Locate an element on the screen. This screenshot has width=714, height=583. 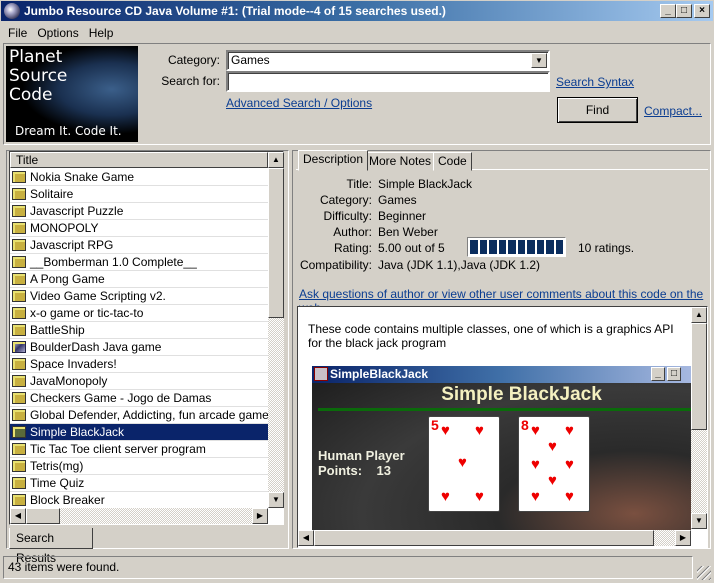
desc-scroll-up-button: ▲ is located at coordinates (699, 315).